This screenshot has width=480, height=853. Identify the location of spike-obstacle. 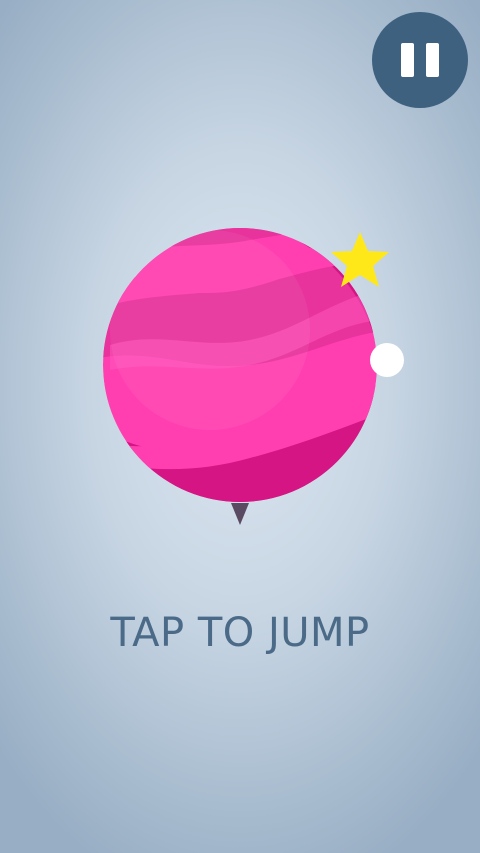
(240, 514).